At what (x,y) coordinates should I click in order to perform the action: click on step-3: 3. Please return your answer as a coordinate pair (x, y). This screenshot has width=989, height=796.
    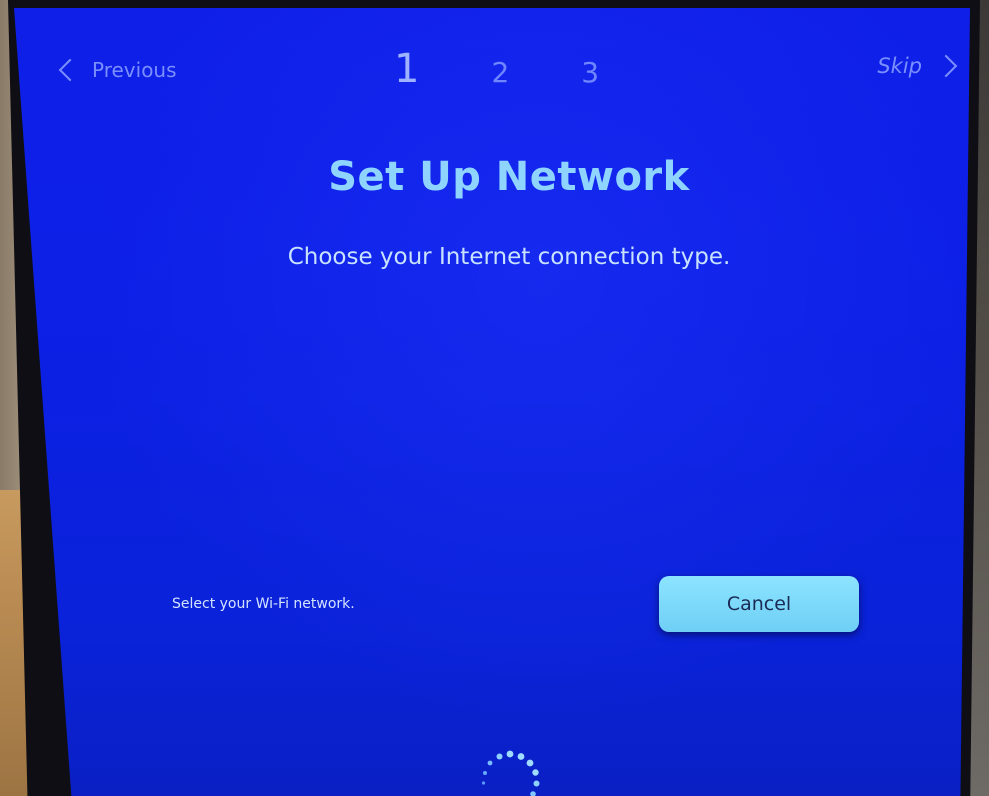
    Looking at the image, I should click on (590, 72).